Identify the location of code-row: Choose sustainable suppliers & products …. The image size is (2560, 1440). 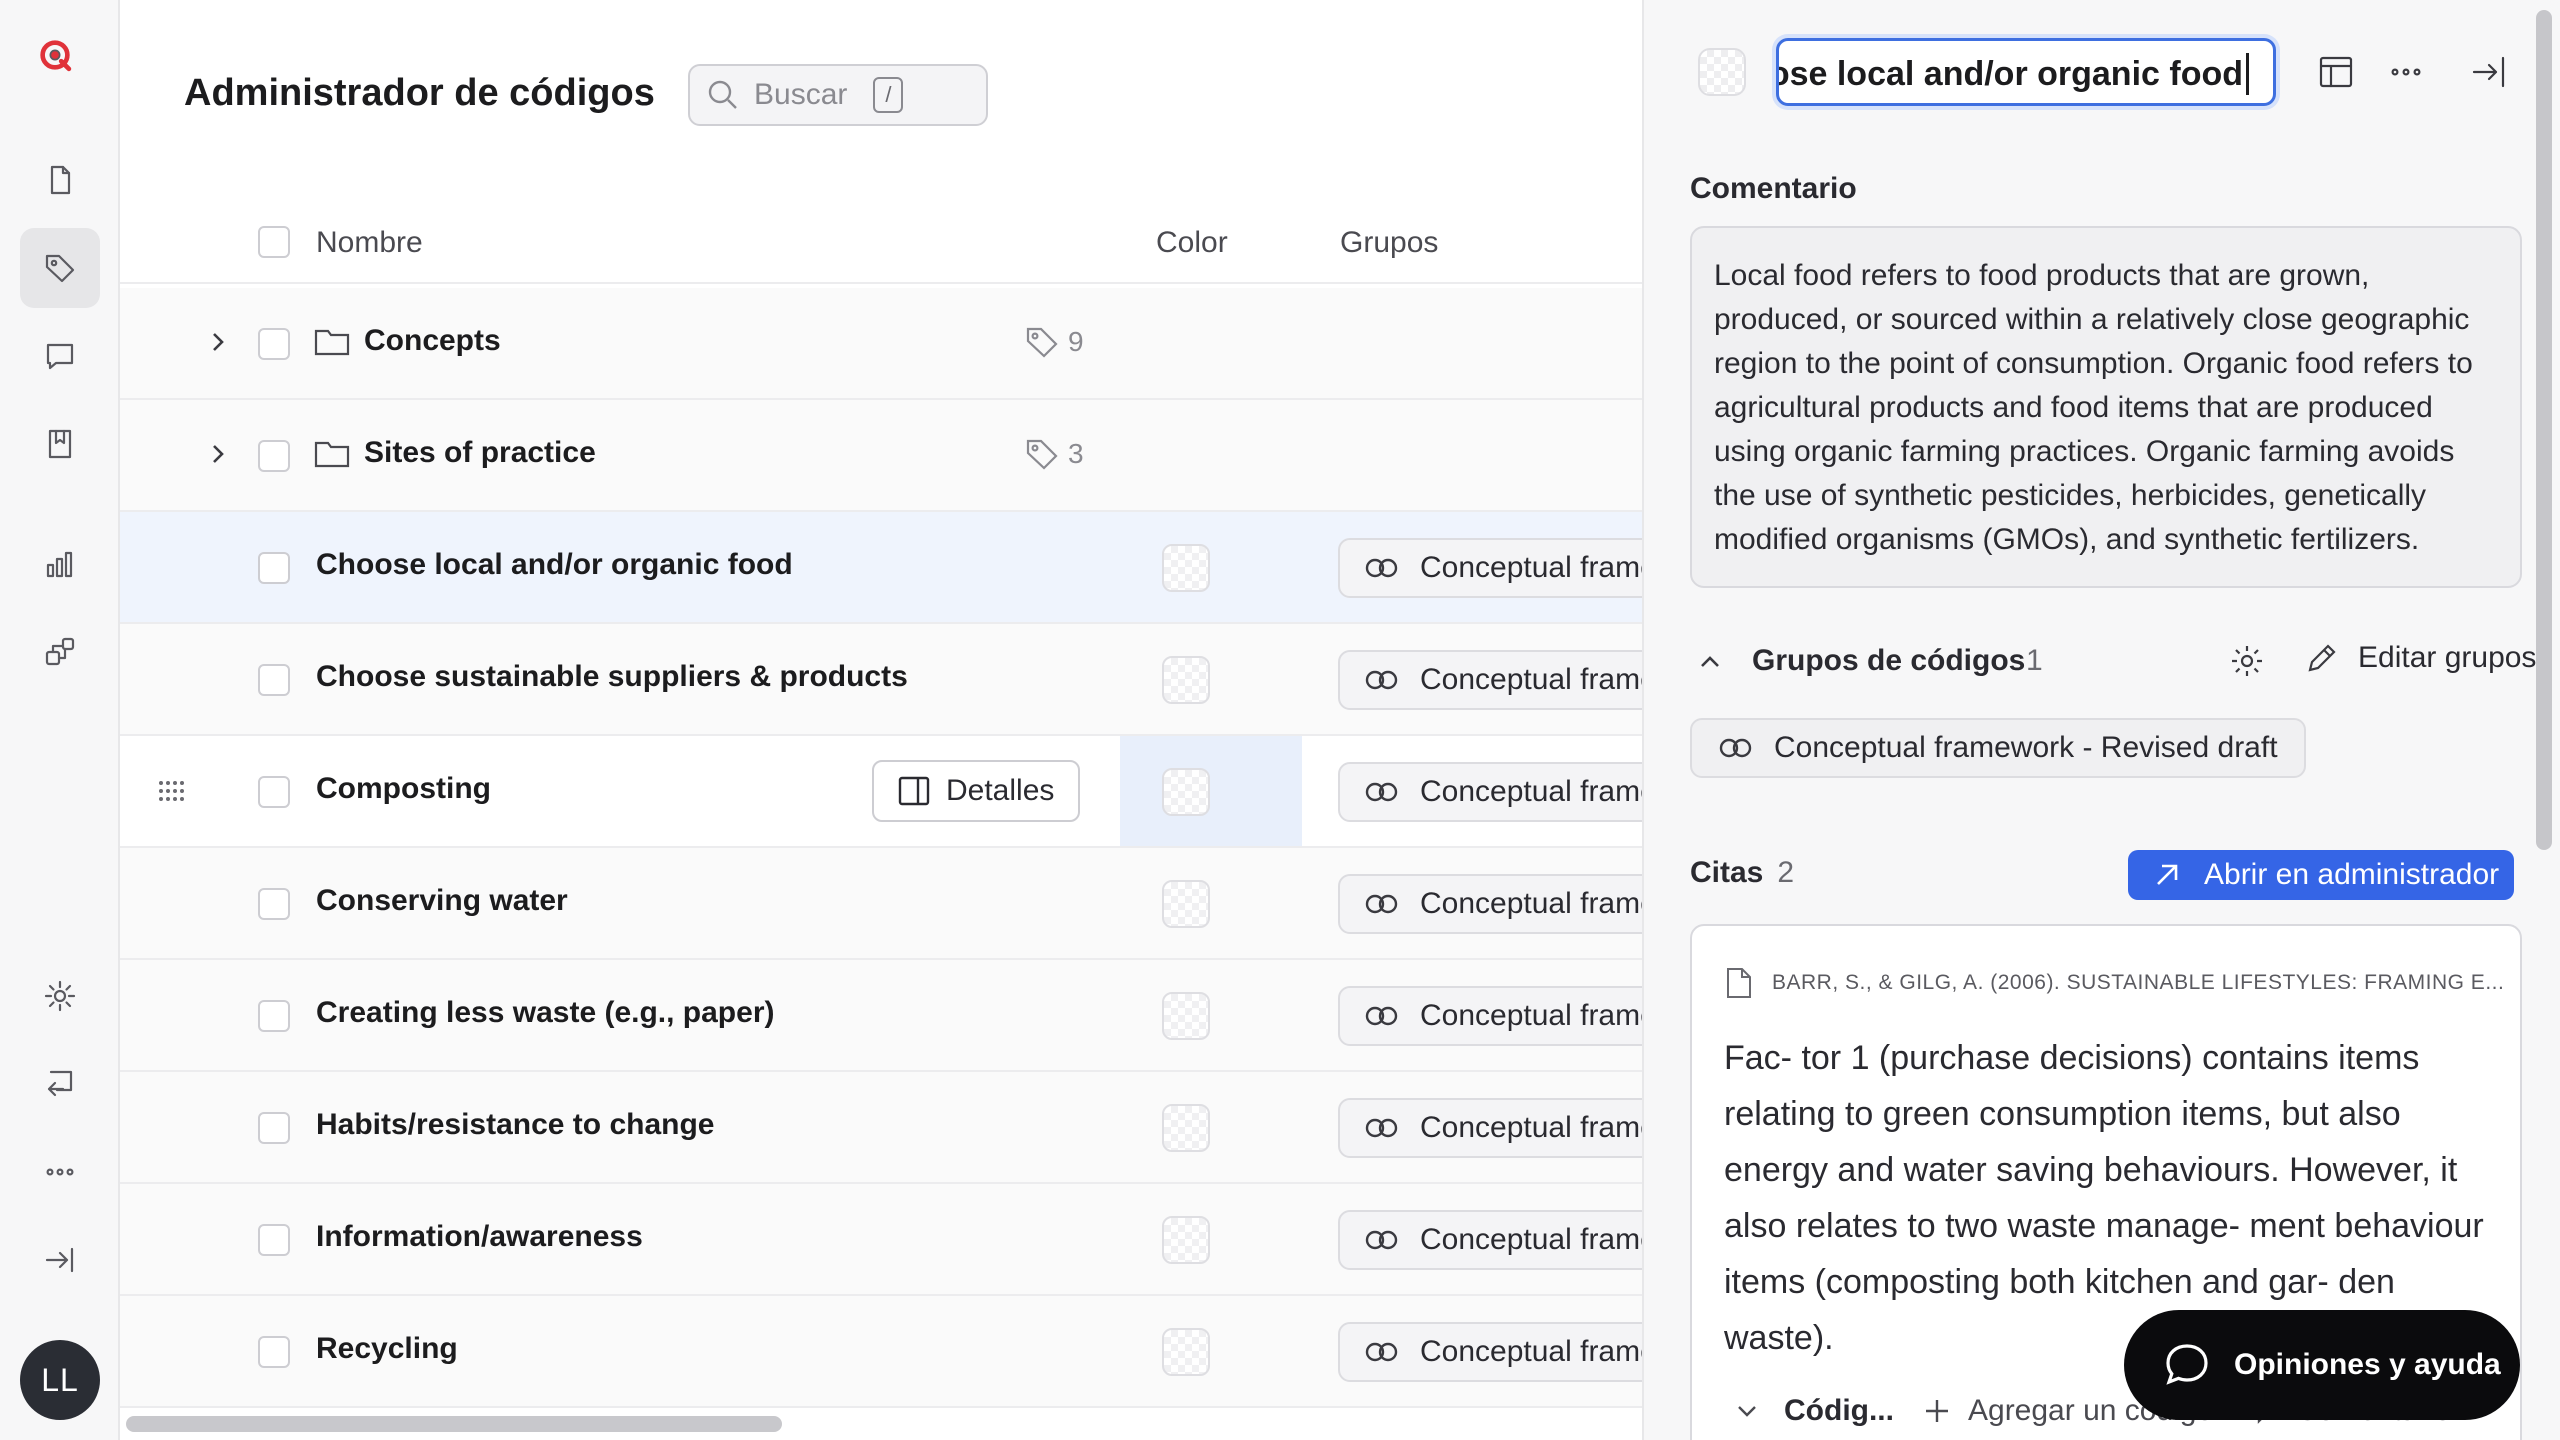
(881, 680).